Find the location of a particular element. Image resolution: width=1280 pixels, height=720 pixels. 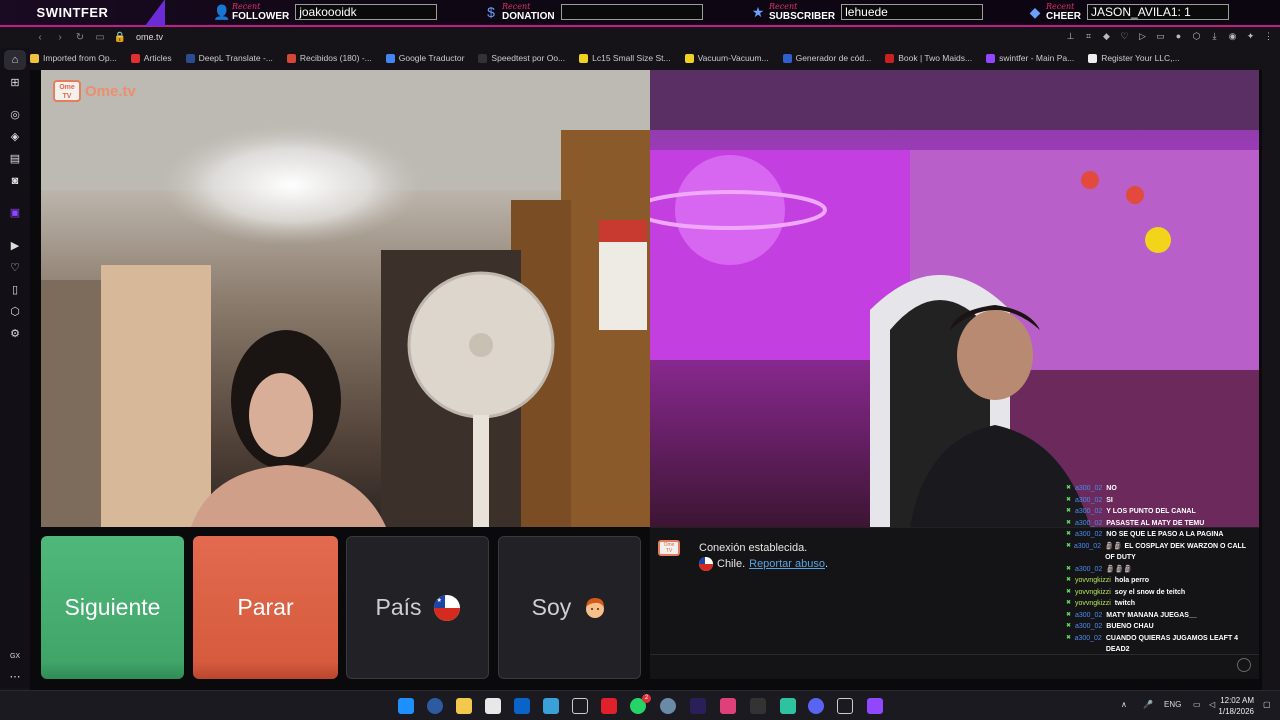

file-explorer-icon is located at coordinates (464, 706).